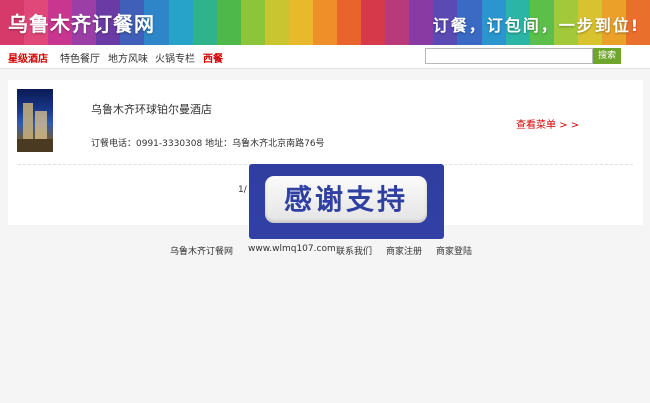 This screenshot has height=403, width=650. I want to click on nav-item-local-flavors: 地方风味, so click(128, 57).